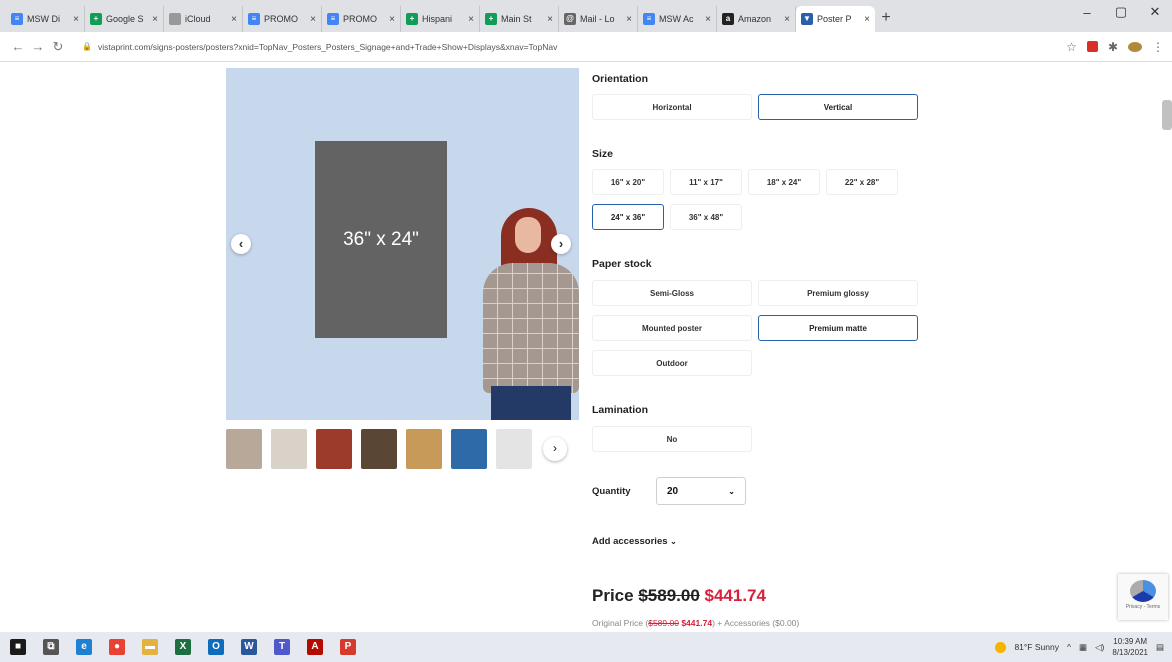 The width and height of the screenshot is (1172, 662). I want to click on teams-icon: T, so click(282, 647).